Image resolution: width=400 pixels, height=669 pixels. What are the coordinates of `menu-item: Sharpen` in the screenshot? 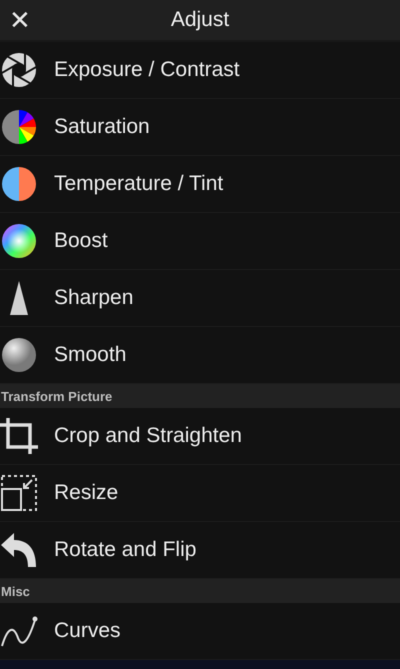 It's located at (200, 299).